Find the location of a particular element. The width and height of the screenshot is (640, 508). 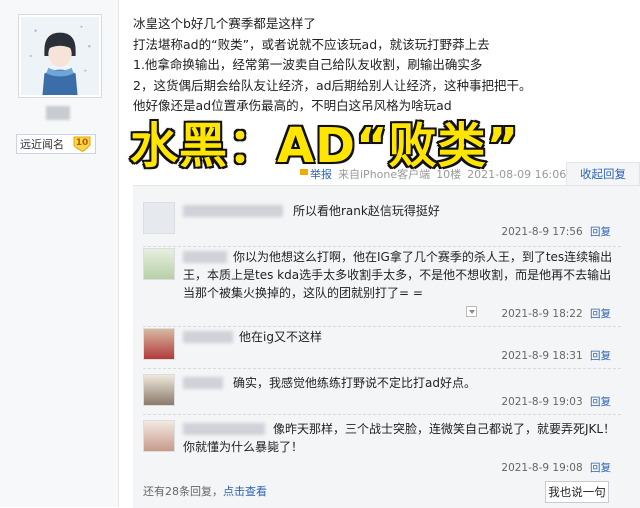

reply-meta: 2021-8-9 19:03 回复 is located at coordinates (556, 401).